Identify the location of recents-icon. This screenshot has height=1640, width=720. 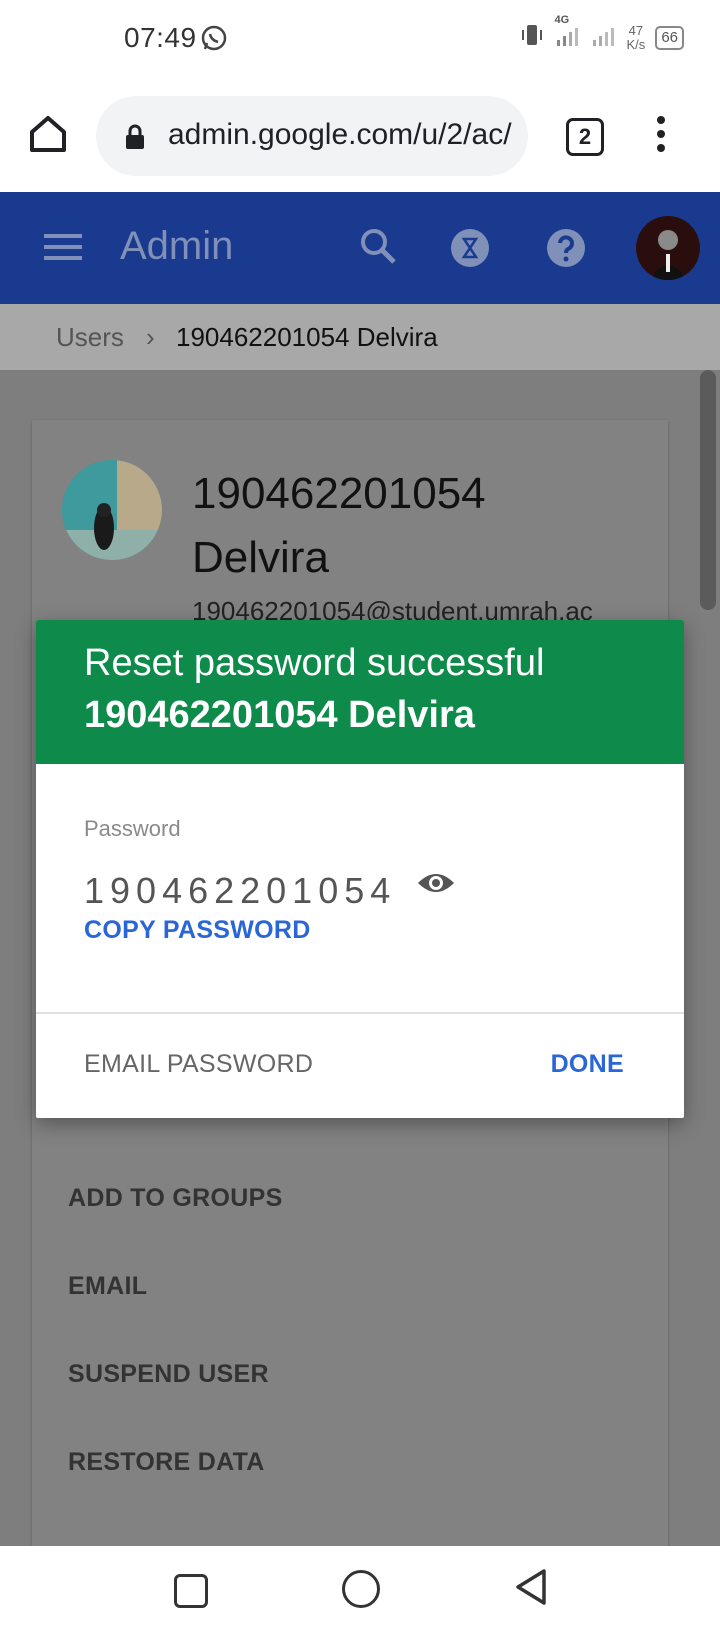
(191, 1591).